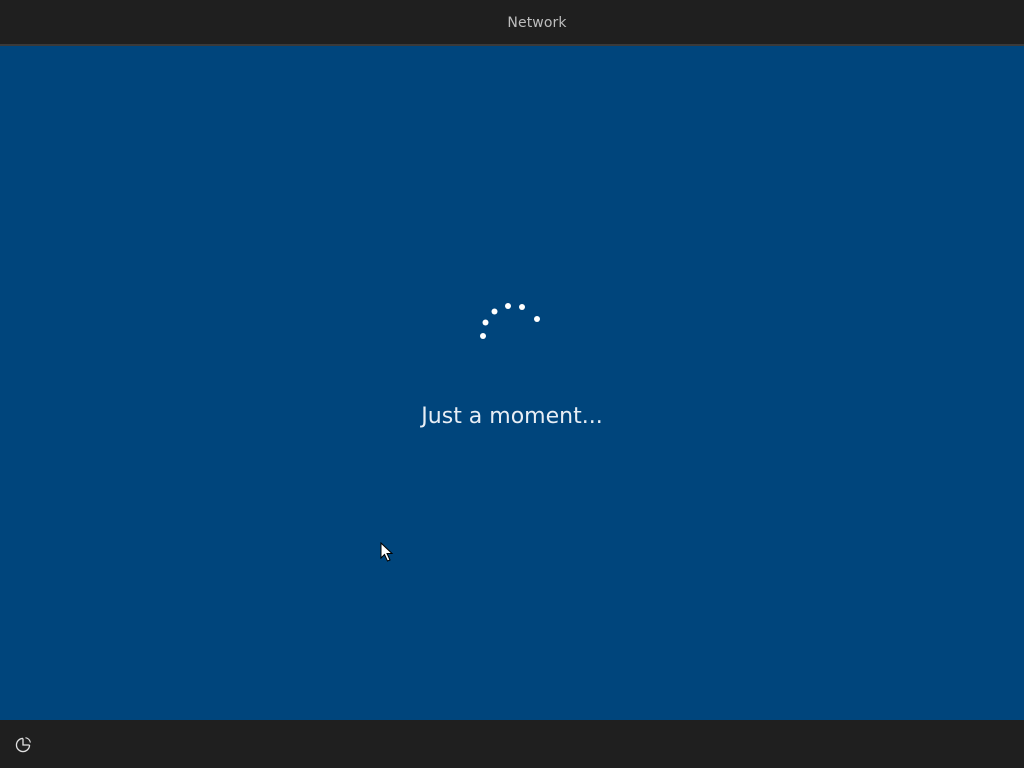 This screenshot has height=768, width=1024. Describe the element at coordinates (387, 552) in the screenshot. I see `mouse-cursor-icon` at that location.